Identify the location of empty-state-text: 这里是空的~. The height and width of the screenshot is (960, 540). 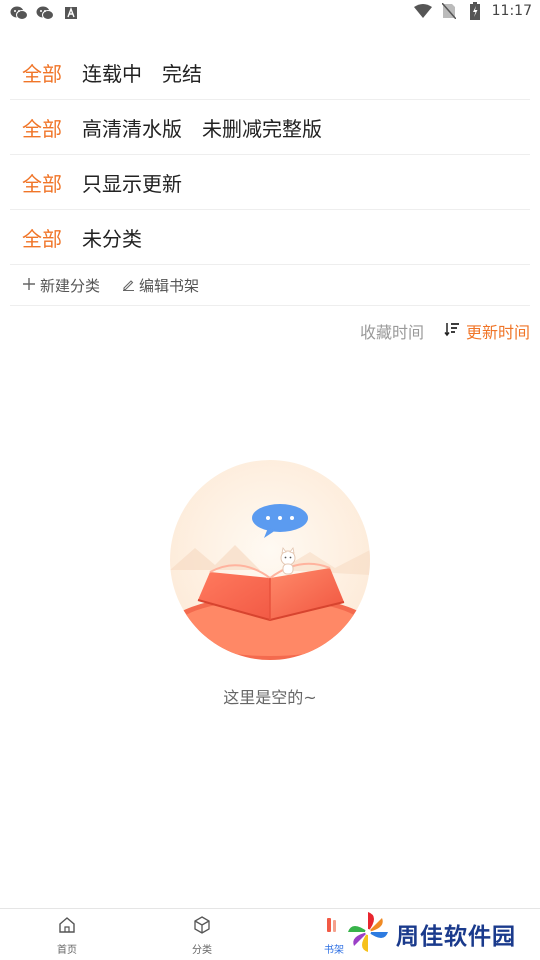
(270, 697).